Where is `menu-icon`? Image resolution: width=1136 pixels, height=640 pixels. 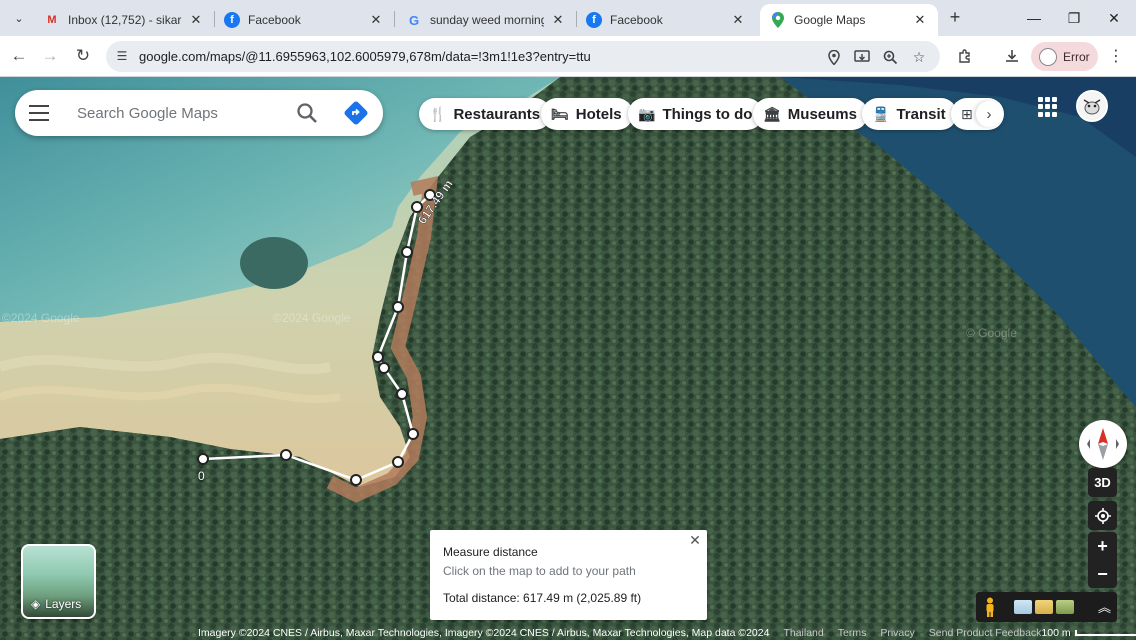 menu-icon is located at coordinates (41, 113).